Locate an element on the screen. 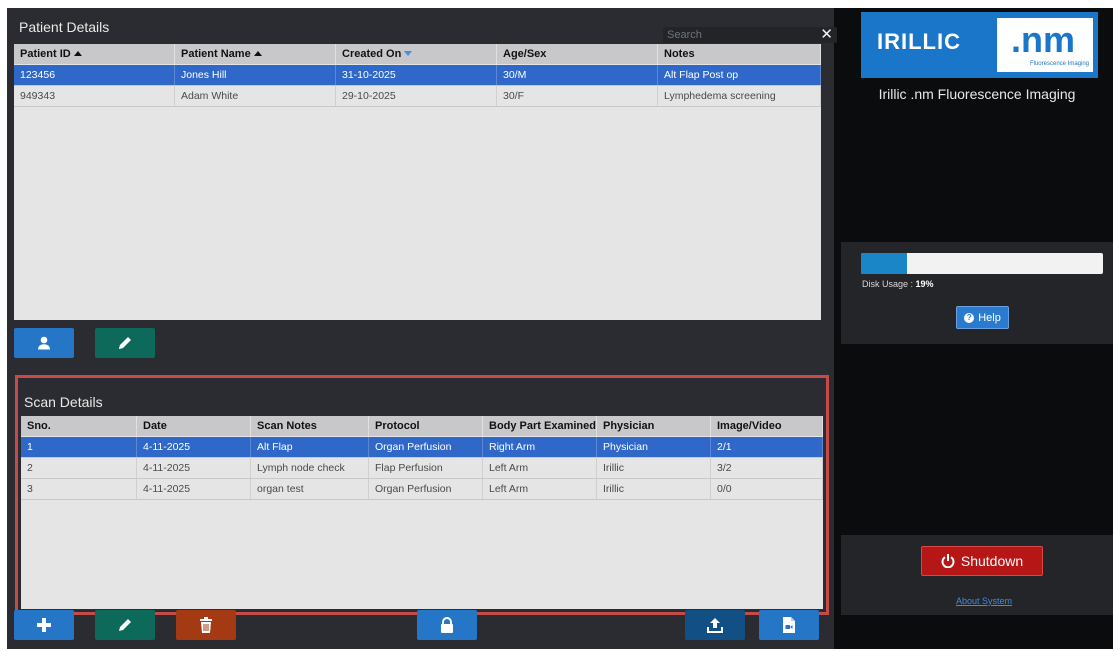 This screenshot has height=651, width=1120. user-icon is located at coordinates (44, 343).